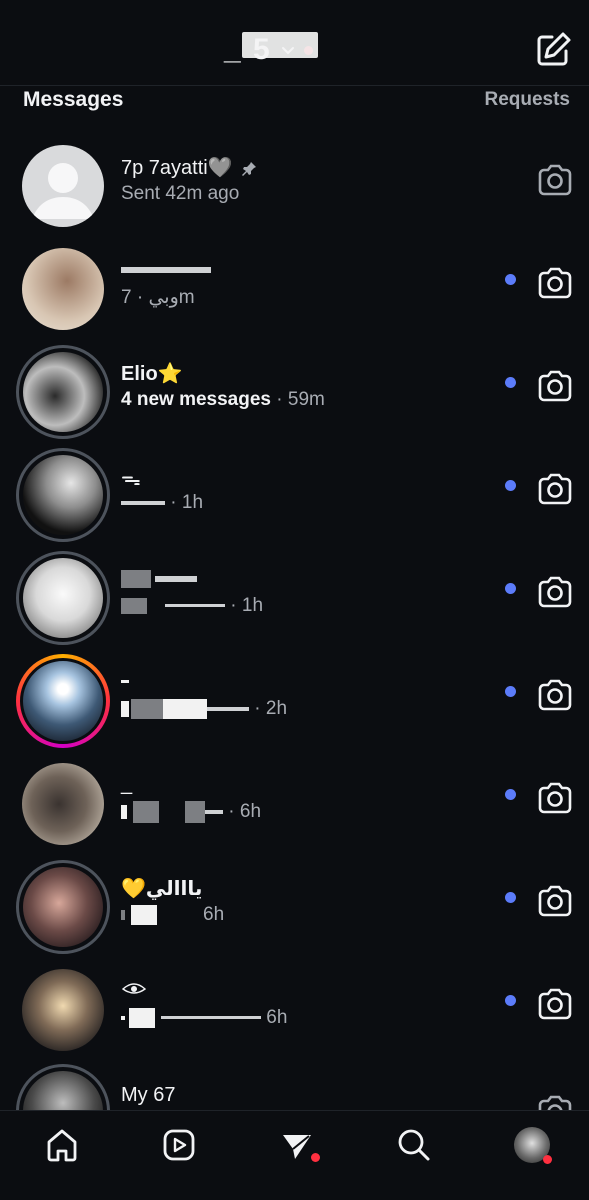  What do you see at coordinates (127, 784) in the screenshot?
I see `chat-name: _` at bounding box center [127, 784].